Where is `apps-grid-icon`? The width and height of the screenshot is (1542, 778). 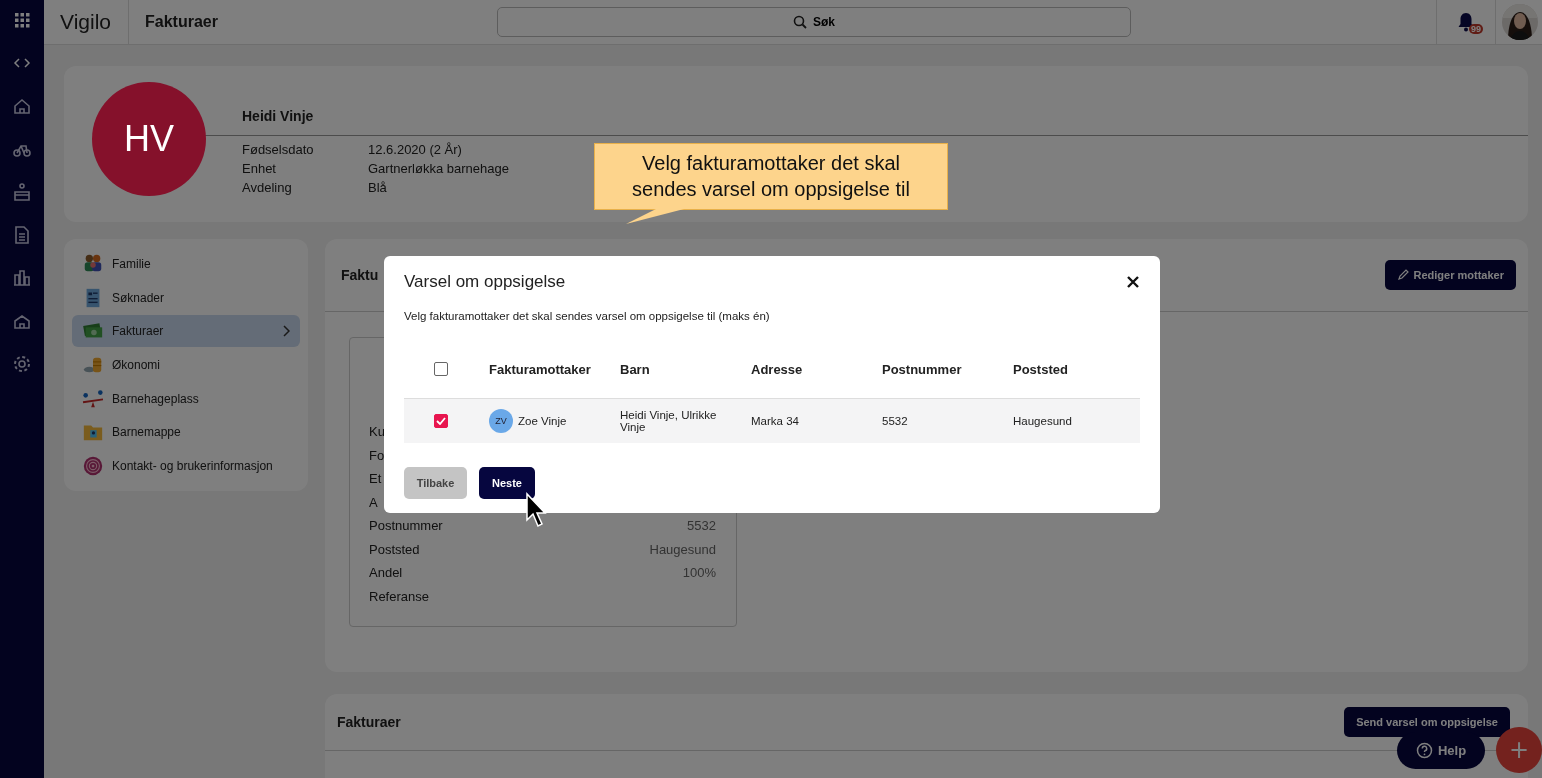
apps-grid-icon is located at coordinates (22, 20).